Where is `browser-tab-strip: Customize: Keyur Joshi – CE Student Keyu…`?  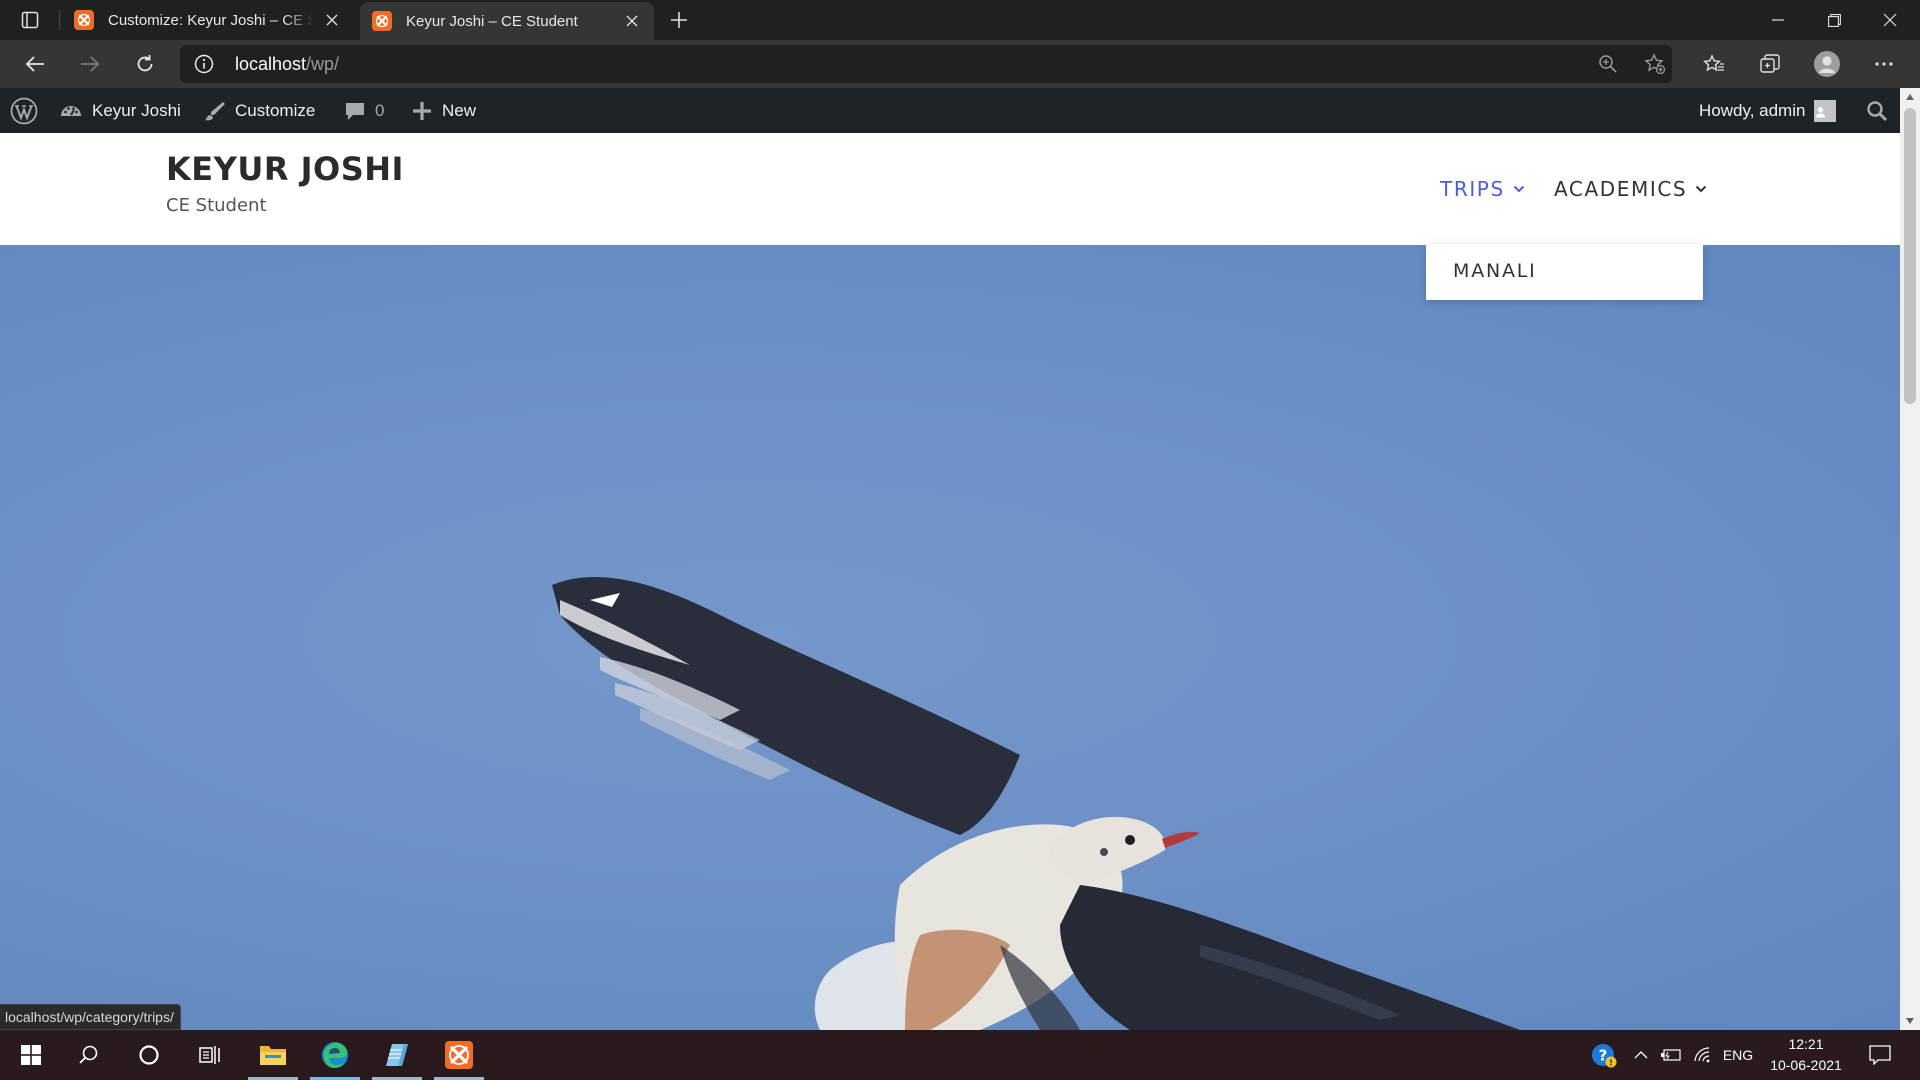
browser-tab-strip: Customize: Keyur Joshi – CE Student Keyu… is located at coordinates (960, 20).